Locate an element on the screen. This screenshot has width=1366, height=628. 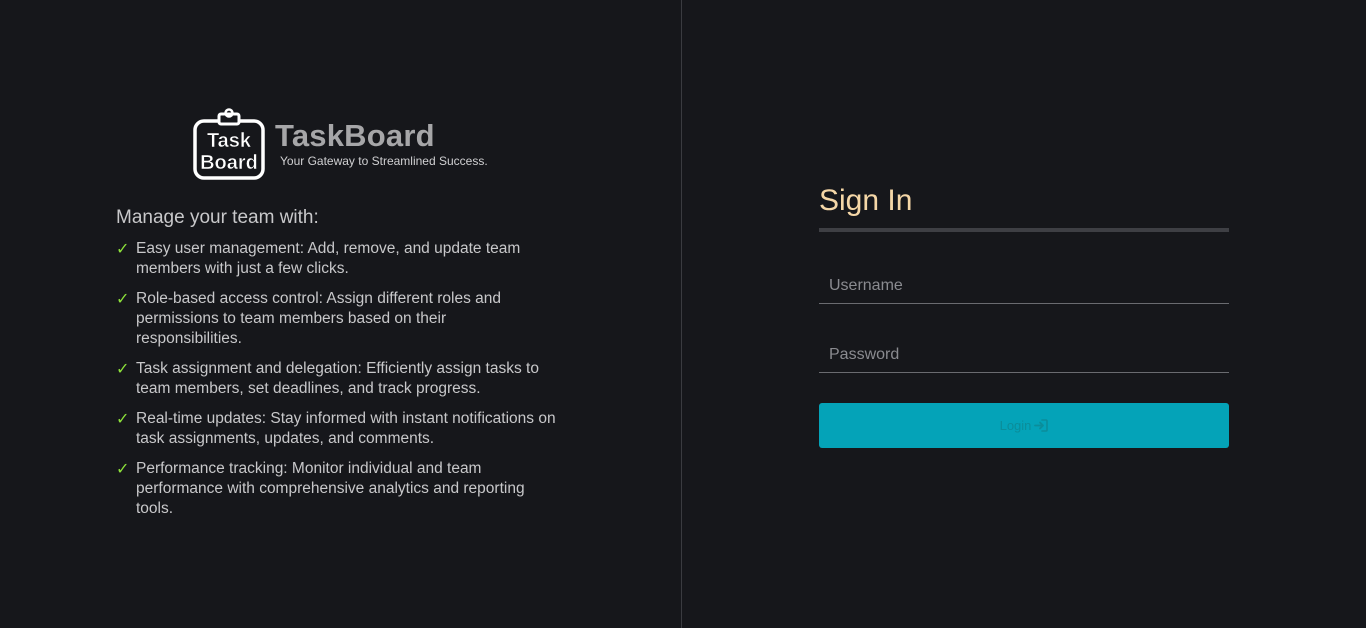
username-input is located at coordinates (1024, 286).